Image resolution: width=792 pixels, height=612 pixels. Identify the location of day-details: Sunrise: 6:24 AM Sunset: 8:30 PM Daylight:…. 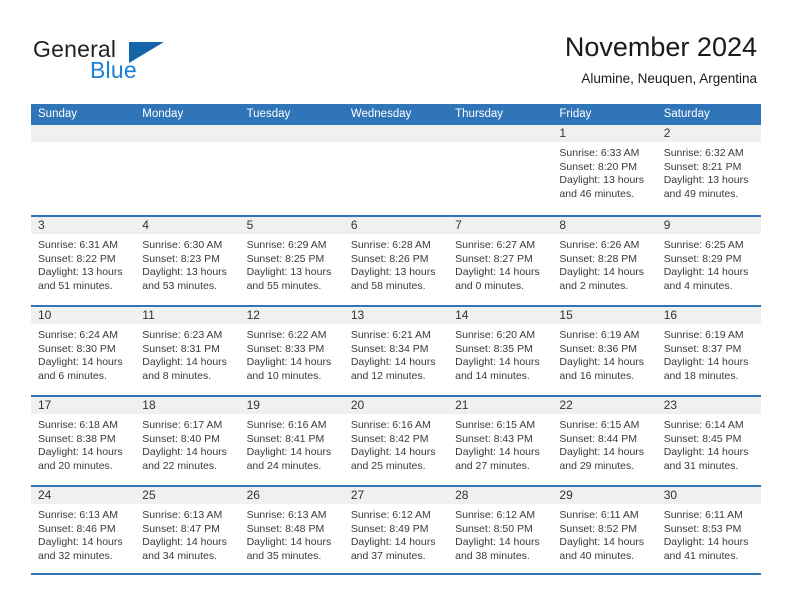
(83, 353).